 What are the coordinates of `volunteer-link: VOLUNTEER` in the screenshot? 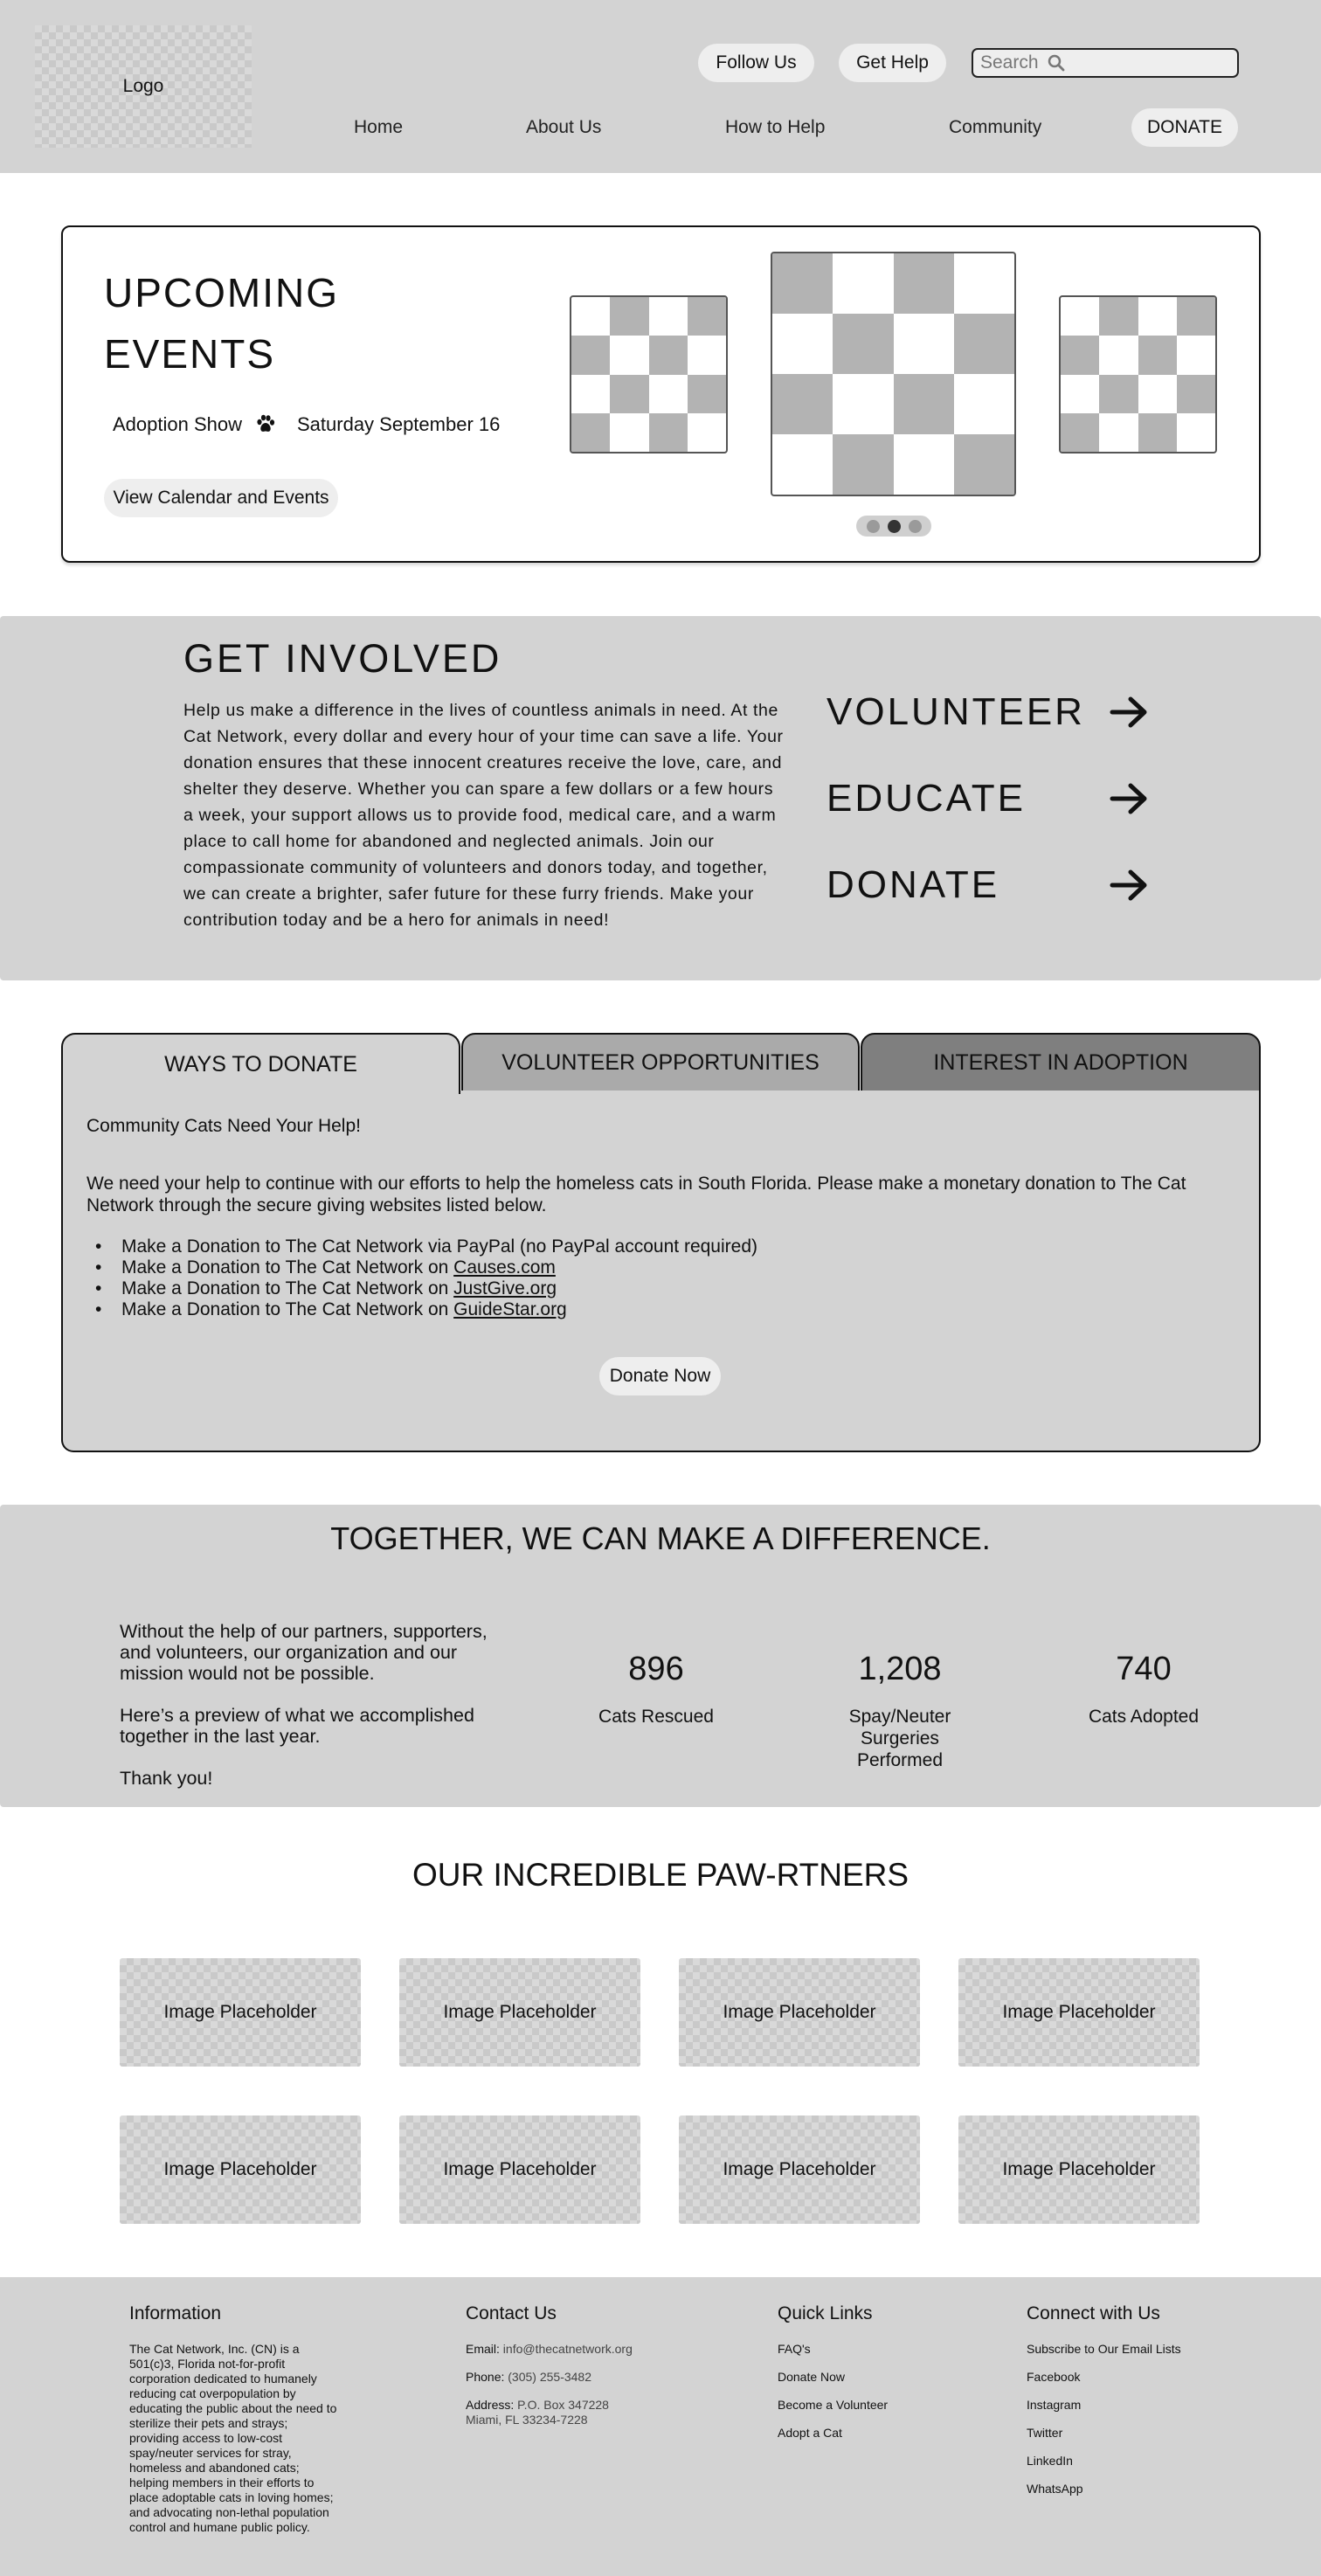 It's located at (988, 712).